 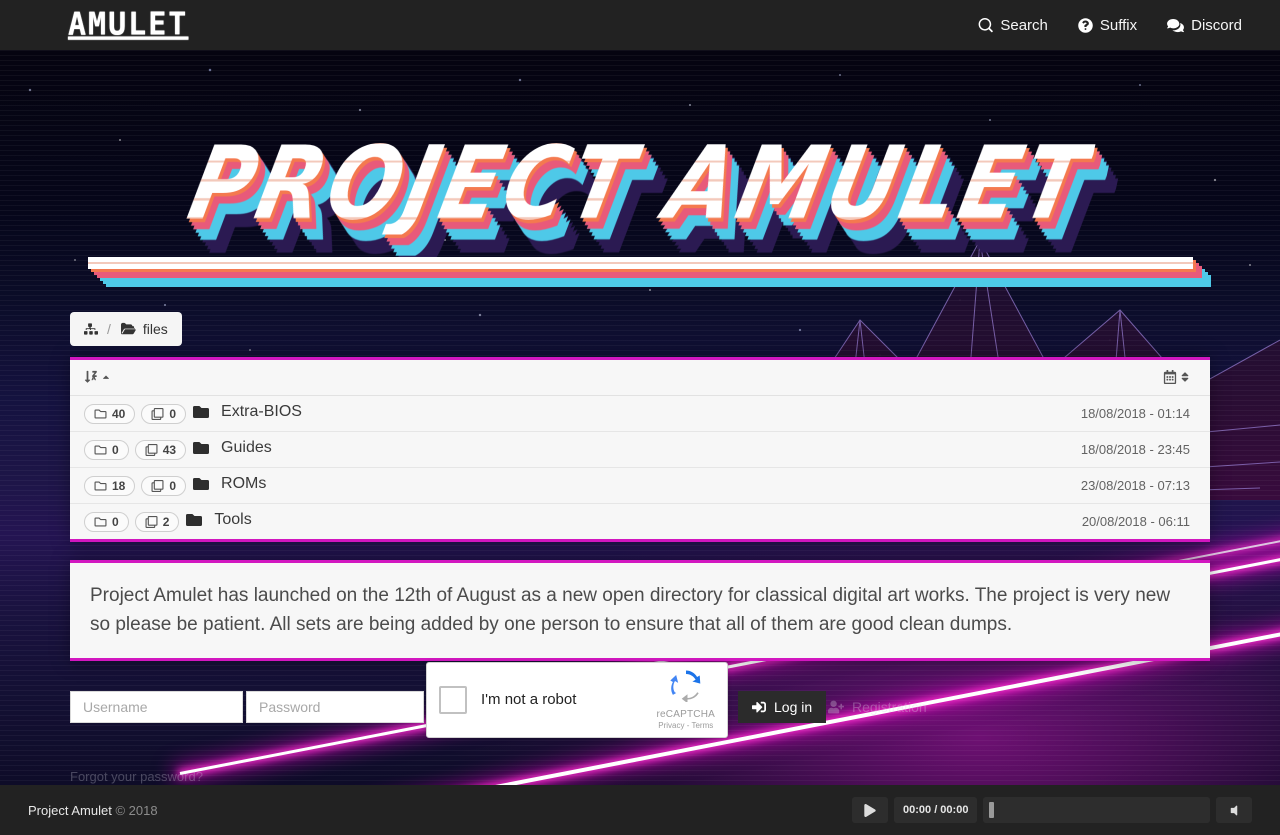 I want to click on seek-handle, so click(x=992, y=810).